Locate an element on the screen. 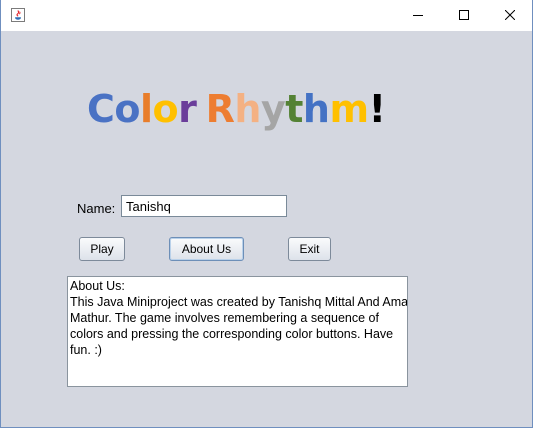  logo-letter: C is located at coordinates (101, 109).